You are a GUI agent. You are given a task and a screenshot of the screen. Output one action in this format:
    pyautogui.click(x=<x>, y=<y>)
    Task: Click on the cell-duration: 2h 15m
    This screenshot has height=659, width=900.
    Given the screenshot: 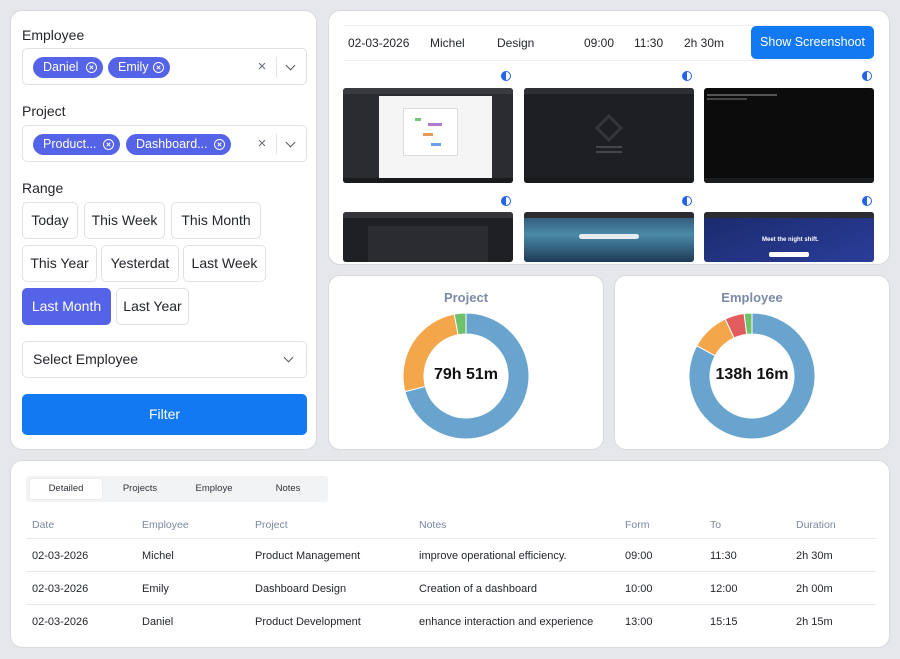 What is the action you would take?
    pyautogui.click(x=814, y=622)
    